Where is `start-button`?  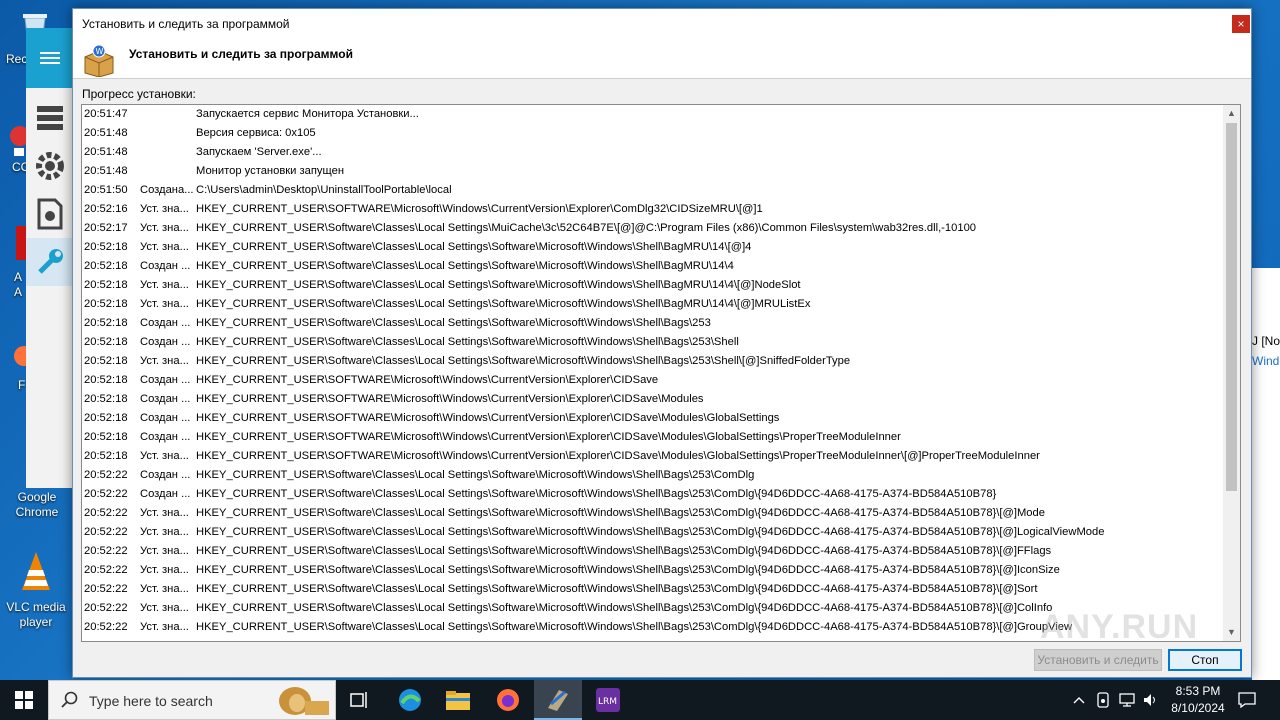
start-button is located at coordinates (24, 700).